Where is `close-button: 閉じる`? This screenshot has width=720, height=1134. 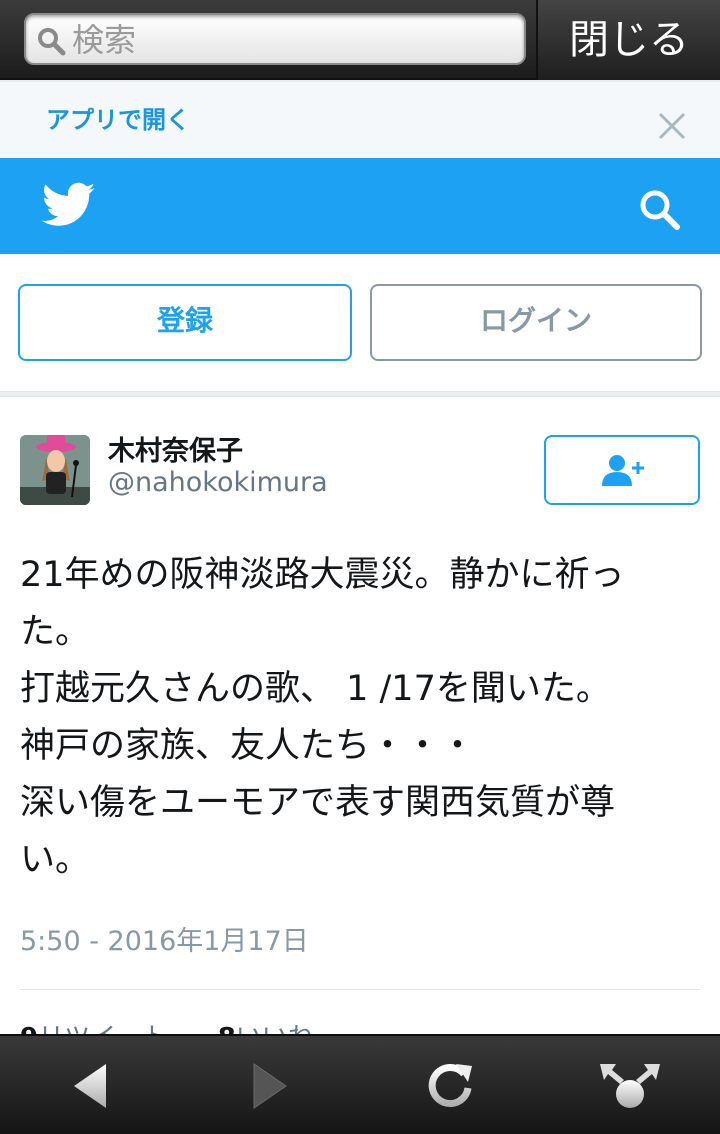
close-button: 閉じる is located at coordinates (628, 40).